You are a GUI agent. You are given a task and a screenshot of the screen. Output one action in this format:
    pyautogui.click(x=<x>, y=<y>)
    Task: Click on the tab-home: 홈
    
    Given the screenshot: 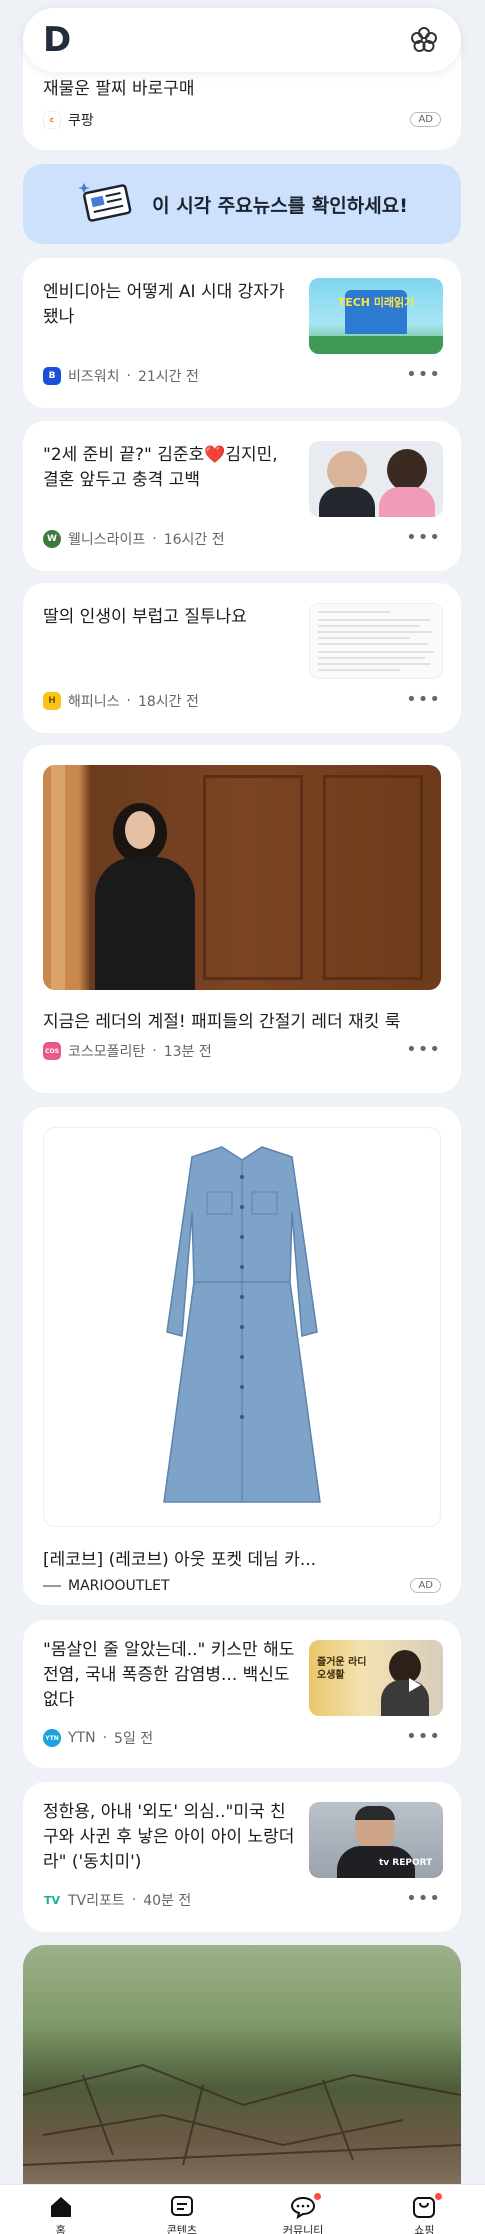 What is the action you would take?
    pyautogui.click(x=61, y=2214)
    